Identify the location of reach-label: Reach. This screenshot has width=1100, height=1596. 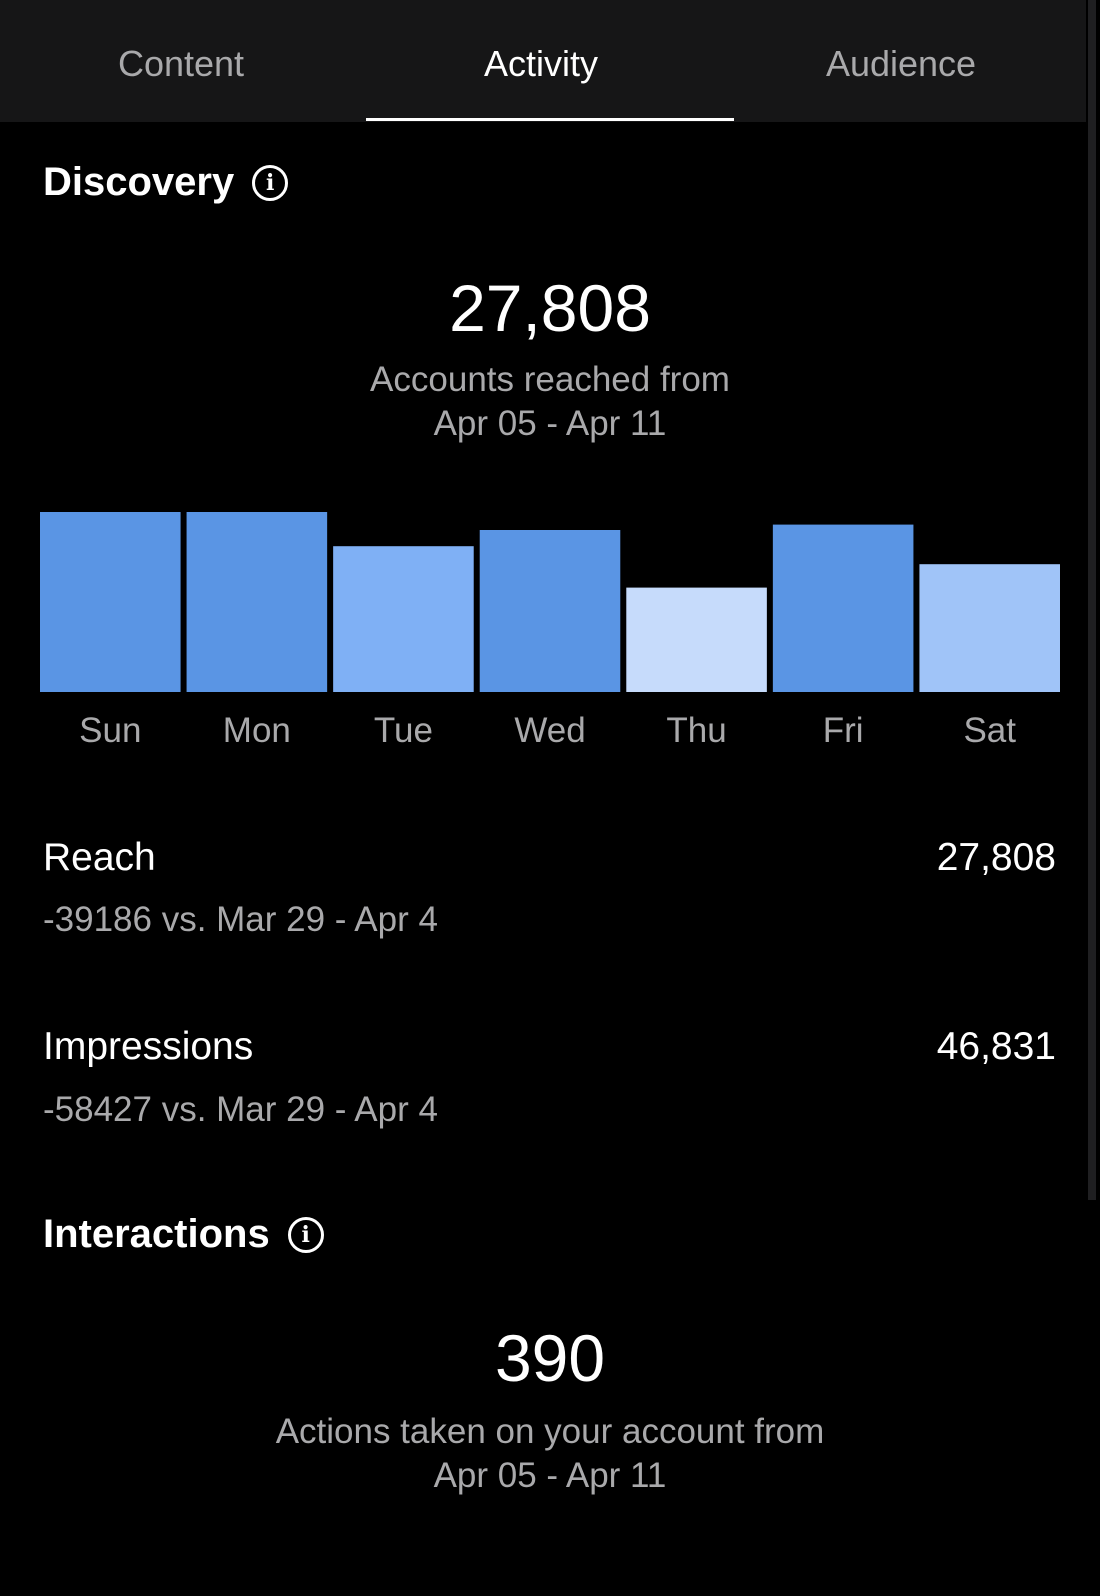
(99, 857).